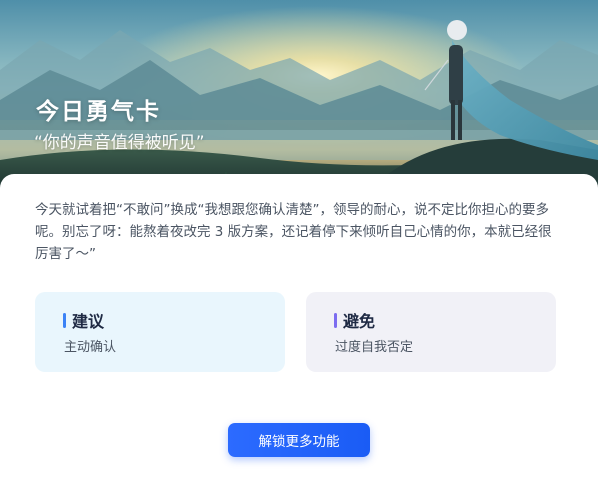 The height and width of the screenshot is (496, 598). I want to click on suggestion-text: 主动确认, so click(90, 347).